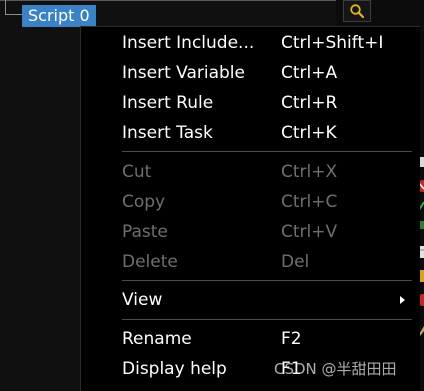  What do you see at coordinates (157, 339) in the screenshot?
I see `menu-item-label: Rename` at bounding box center [157, 339].